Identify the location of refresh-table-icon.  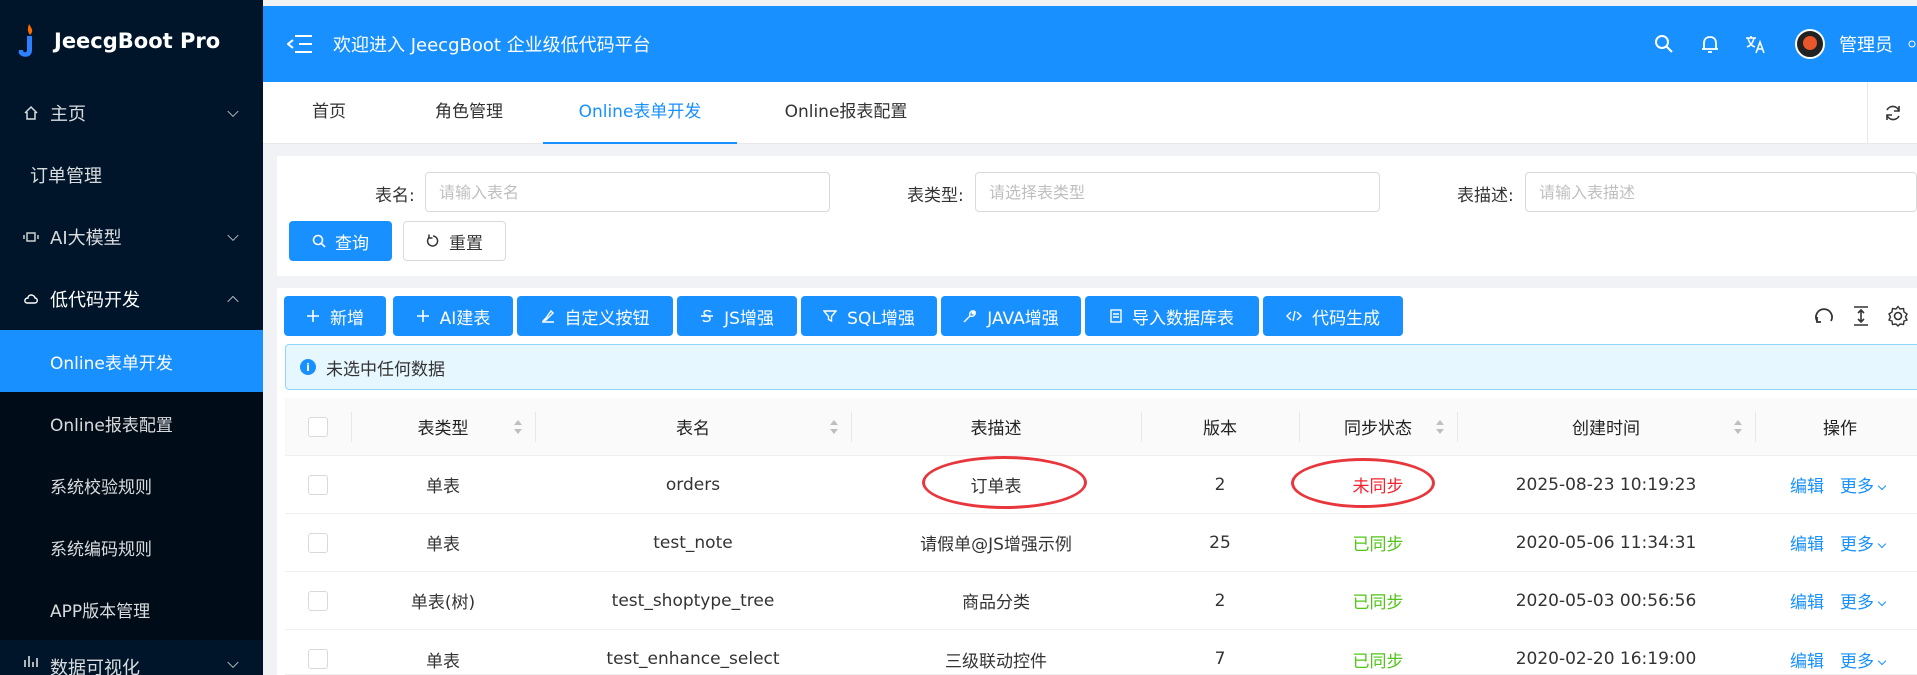
(1824, 316).